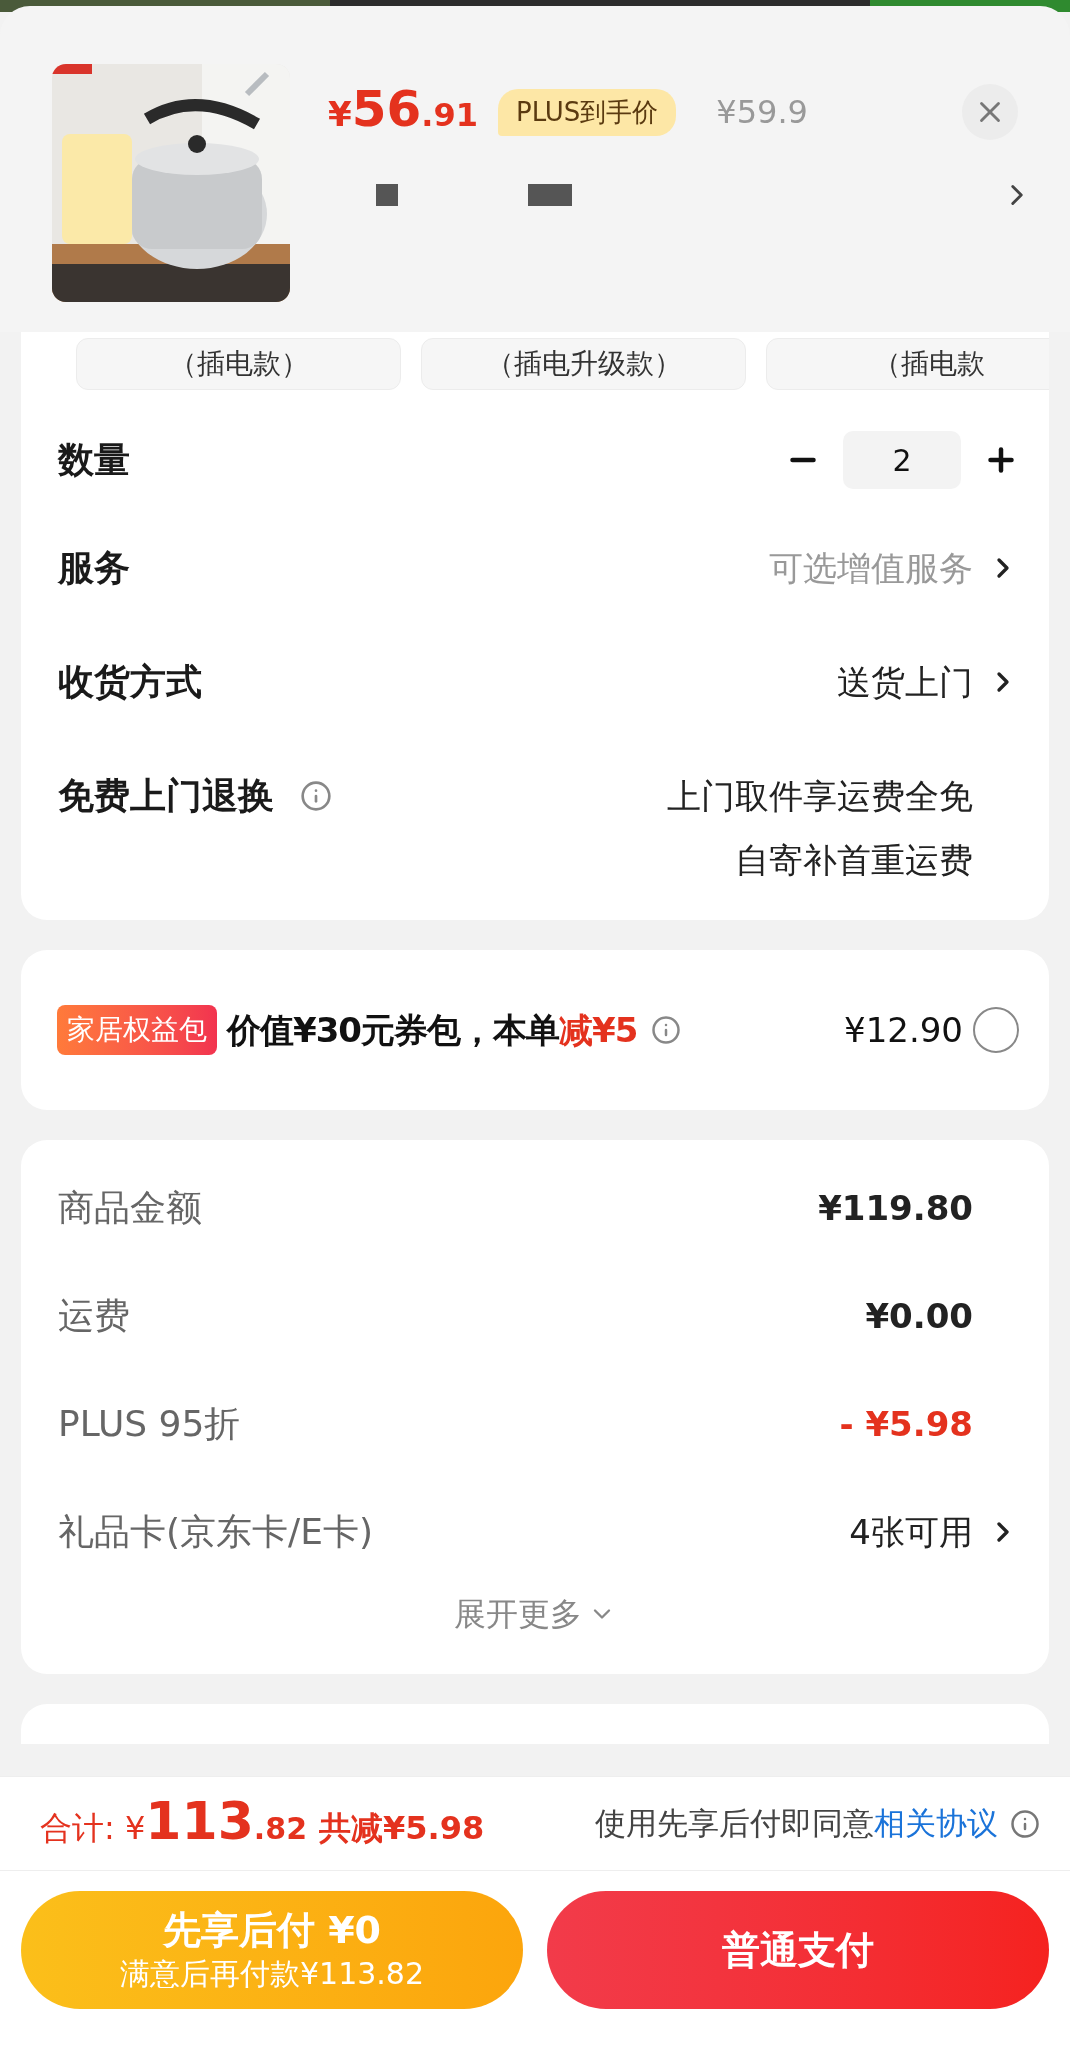  Describe the element at coordinates (902, 460) in the screenshot. I see `quantity-field: 2` at that location.